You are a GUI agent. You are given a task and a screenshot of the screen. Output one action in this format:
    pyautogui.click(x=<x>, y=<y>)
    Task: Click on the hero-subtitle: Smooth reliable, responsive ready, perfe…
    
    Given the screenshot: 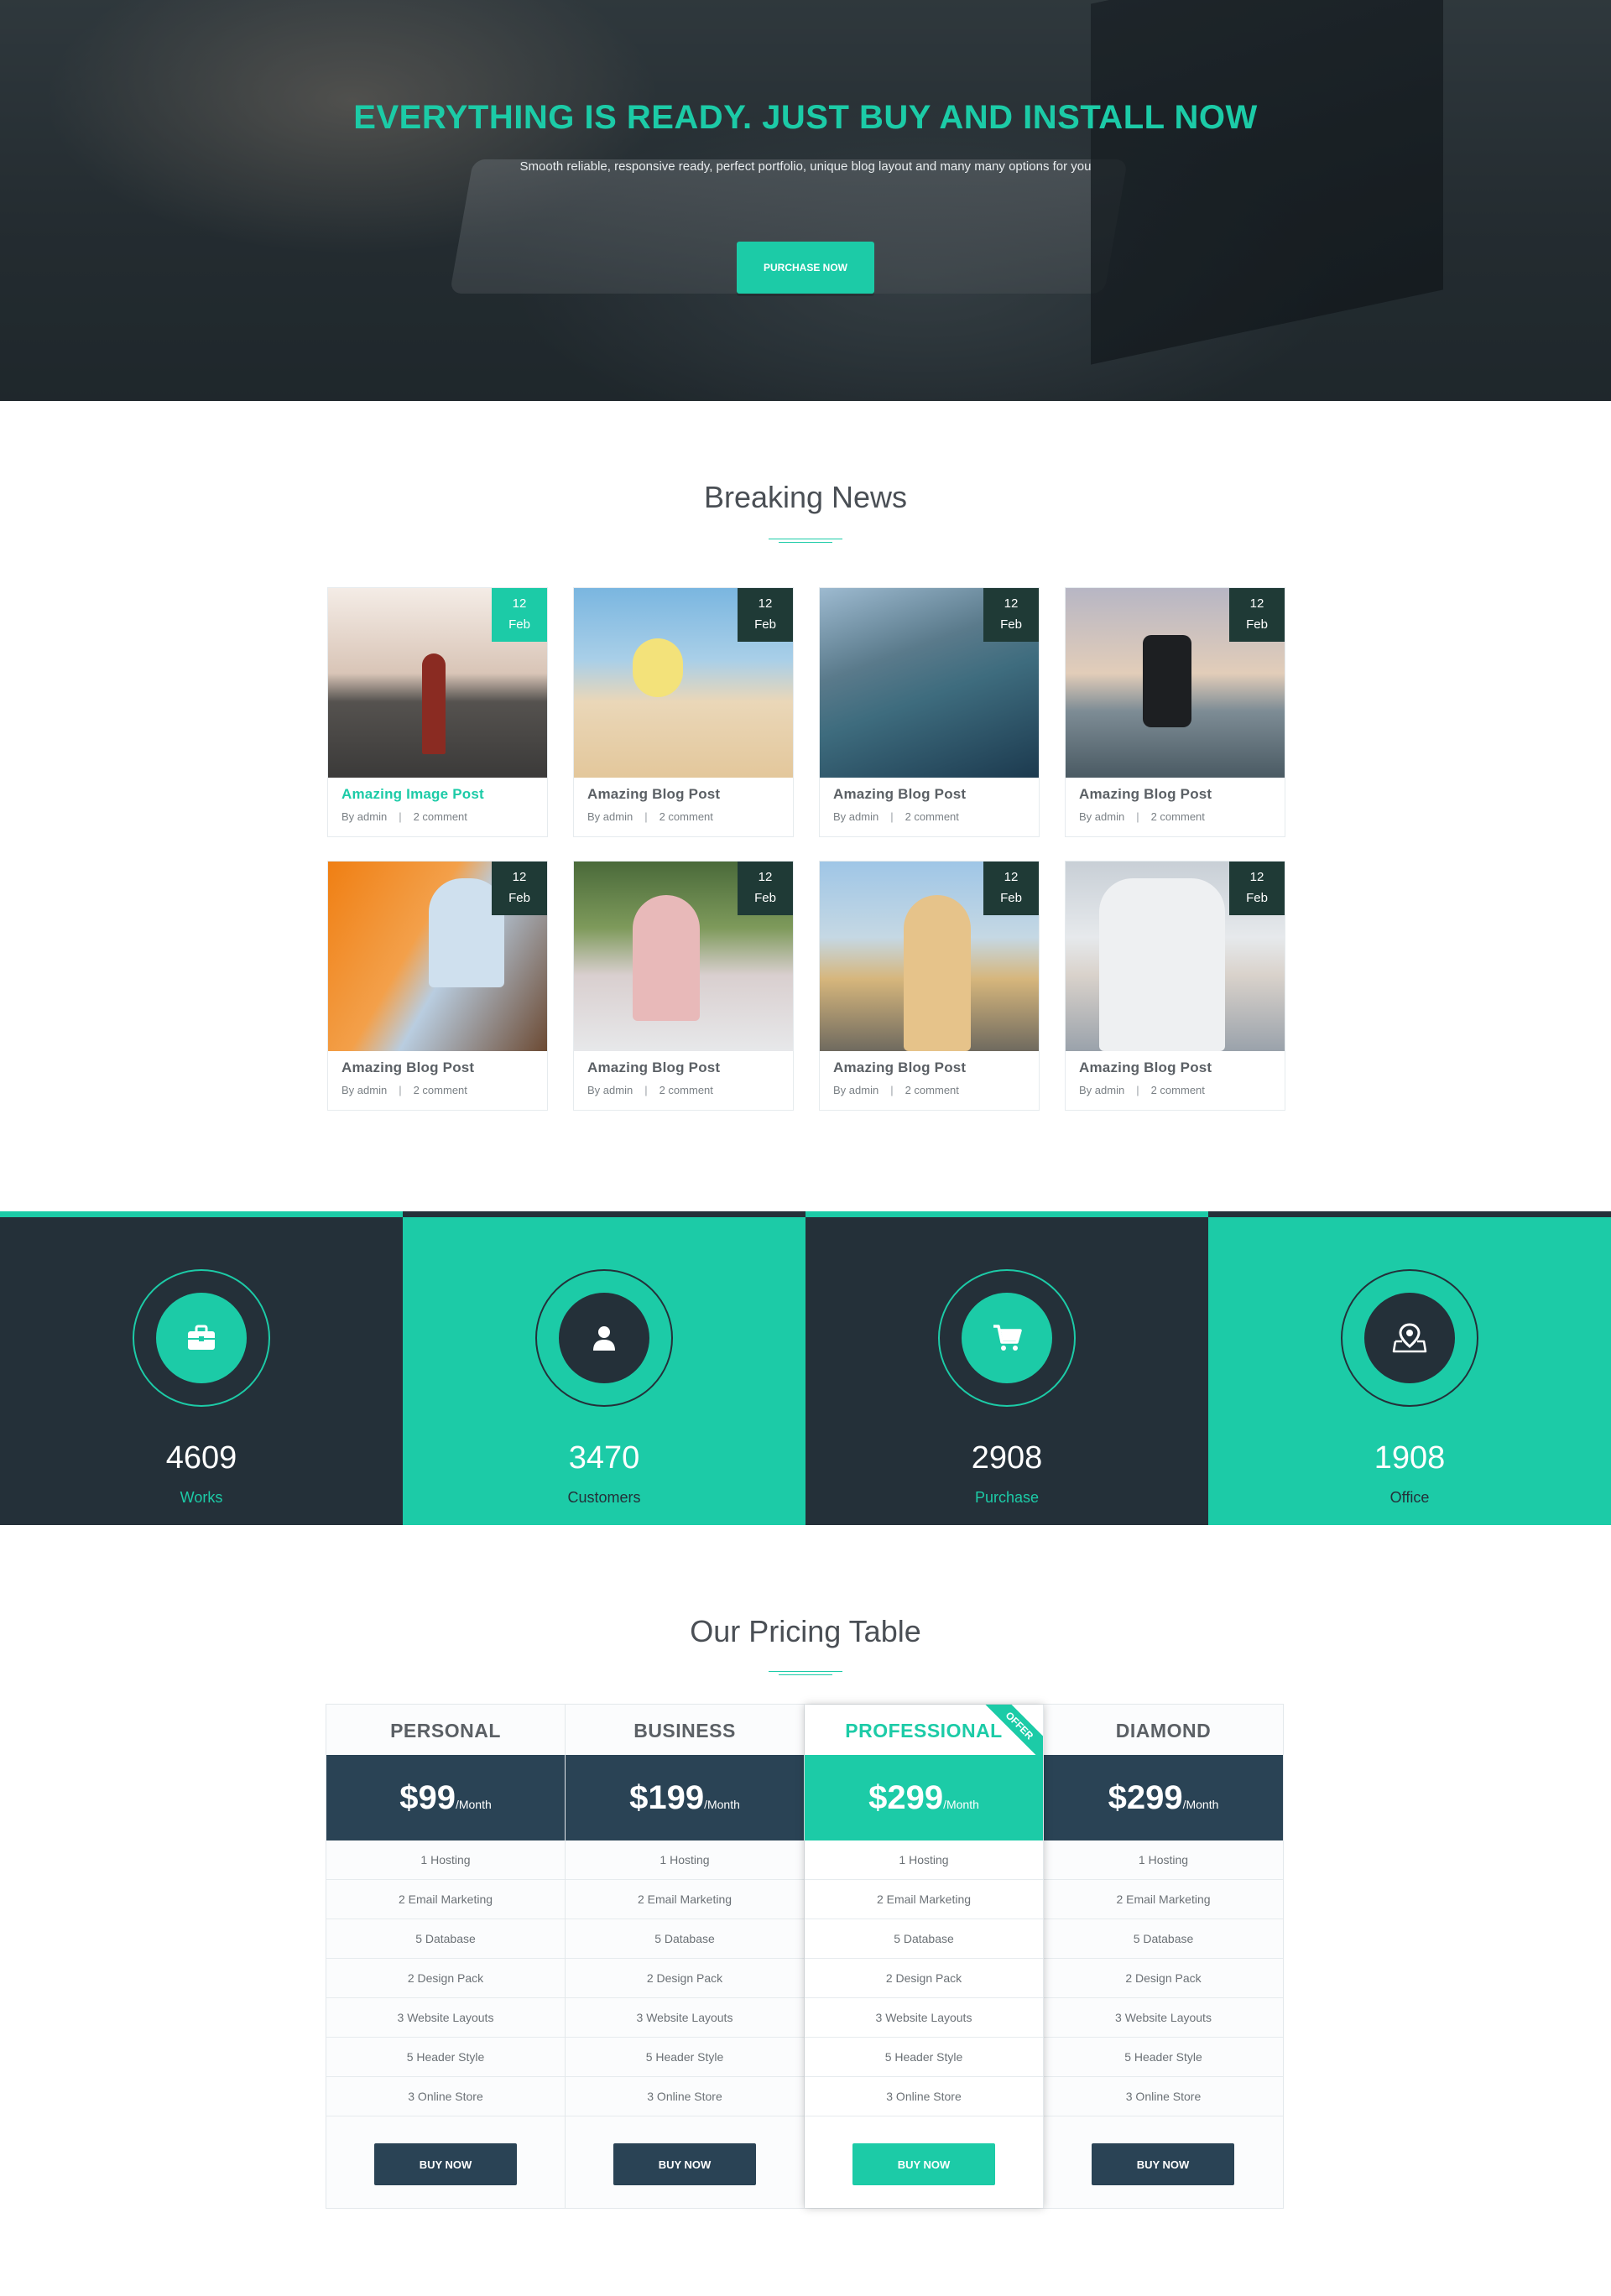 What is the action you would take?
    pyautogui.click(x=806, y=167)
    